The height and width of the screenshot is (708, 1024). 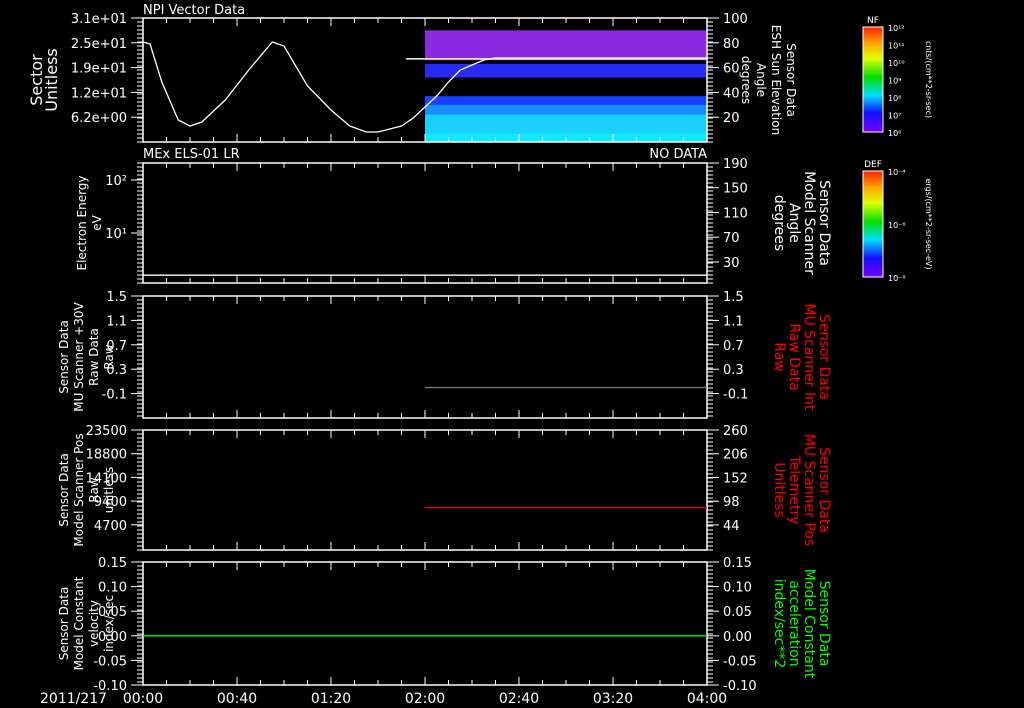 I want to click on left-axis-label: Unitless, so click(x=51, y=80).